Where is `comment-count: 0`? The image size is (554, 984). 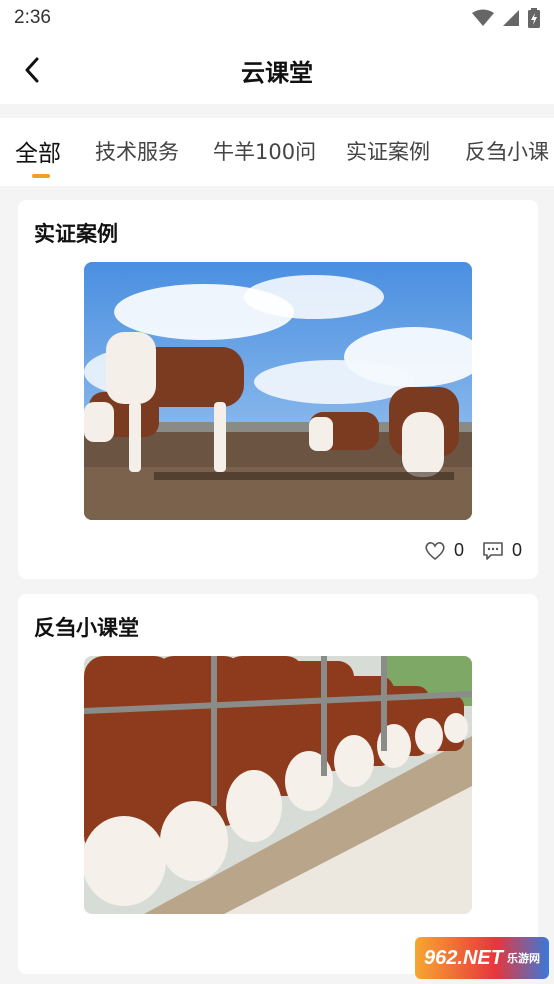 comment-count: 0 is located at coordinates (516, 550).